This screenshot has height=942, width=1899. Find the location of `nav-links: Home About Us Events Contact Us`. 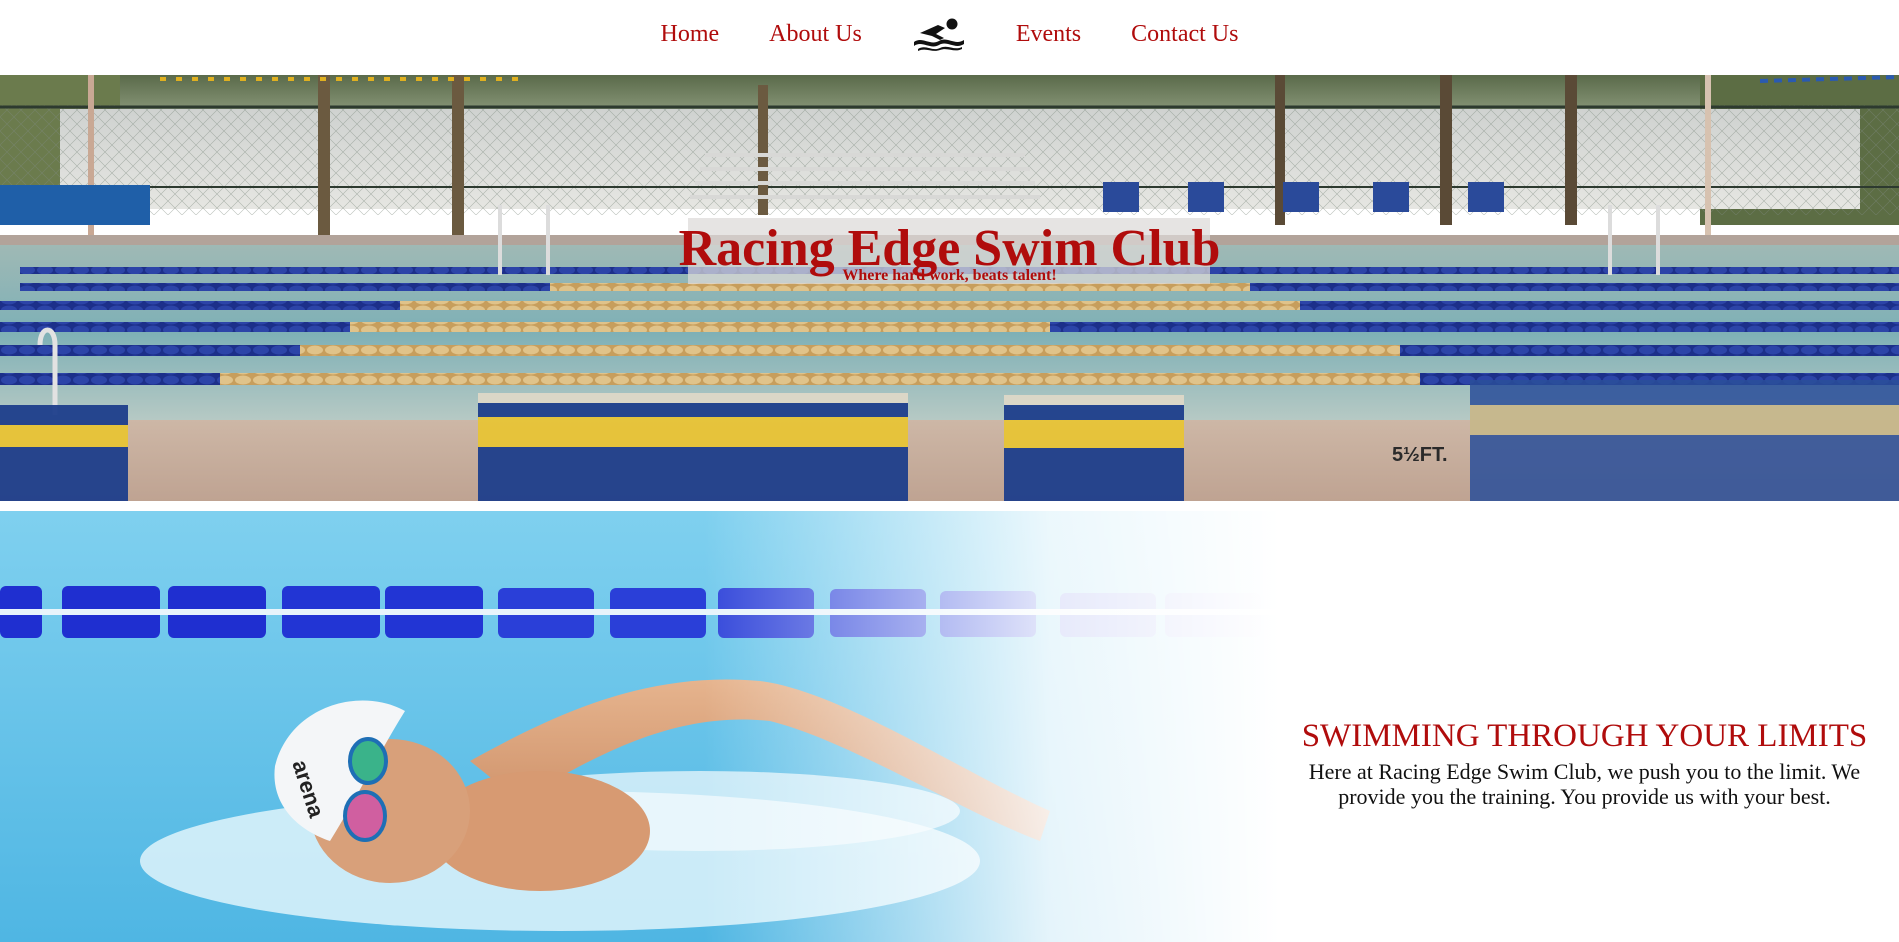

nav-links: Home About Us Events Contact Us is located at coordinates (949, 34).